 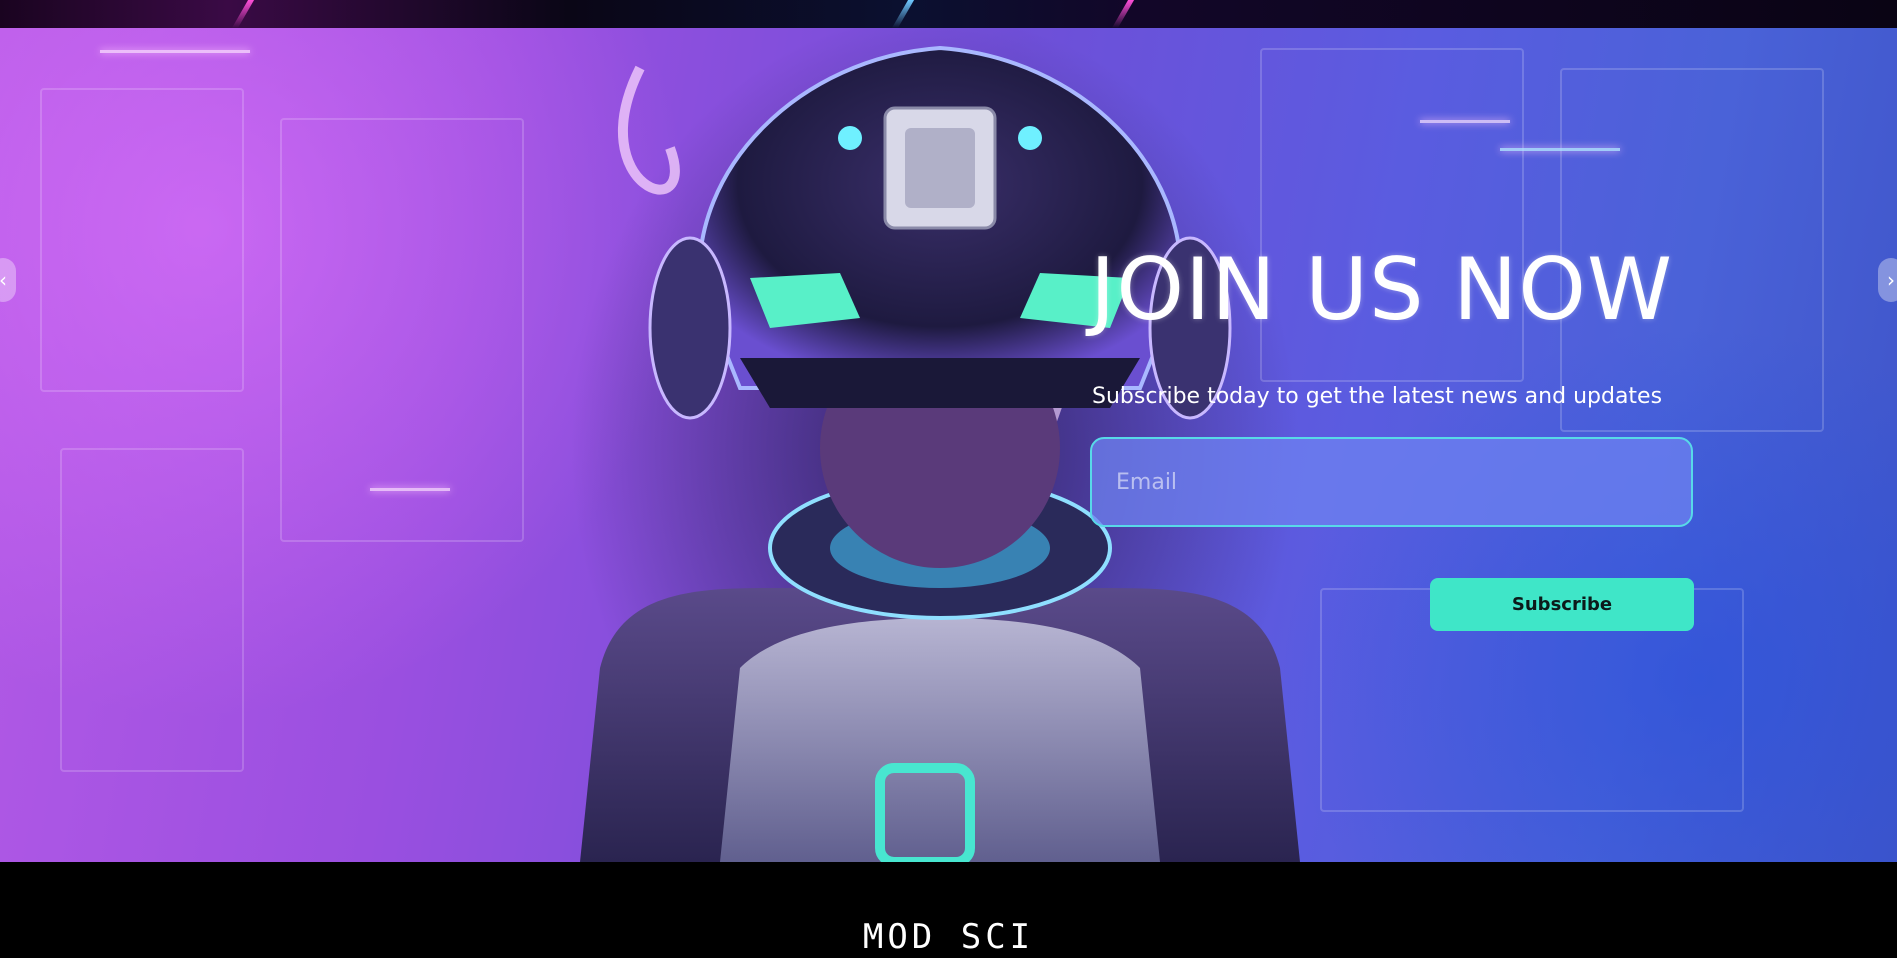 I want to click on carousel-prev-button: ‹, so click(x=8, y=280).